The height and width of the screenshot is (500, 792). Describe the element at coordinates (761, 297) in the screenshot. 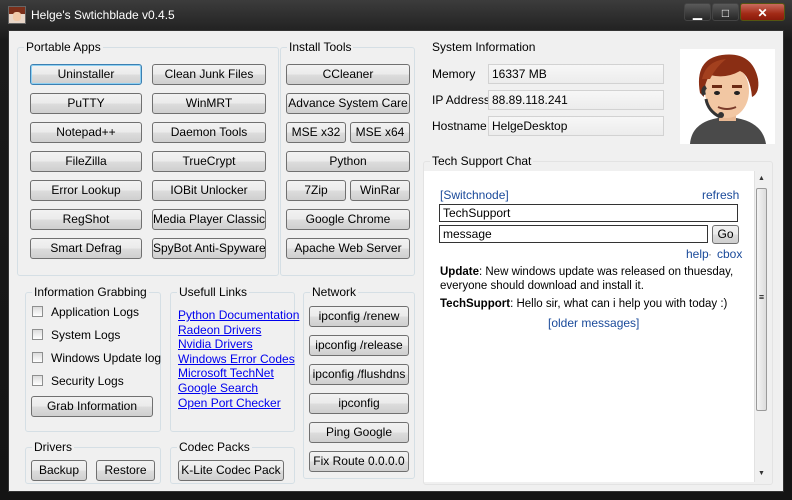

I see `scrollbar-grip-icon: ≡` at that location.